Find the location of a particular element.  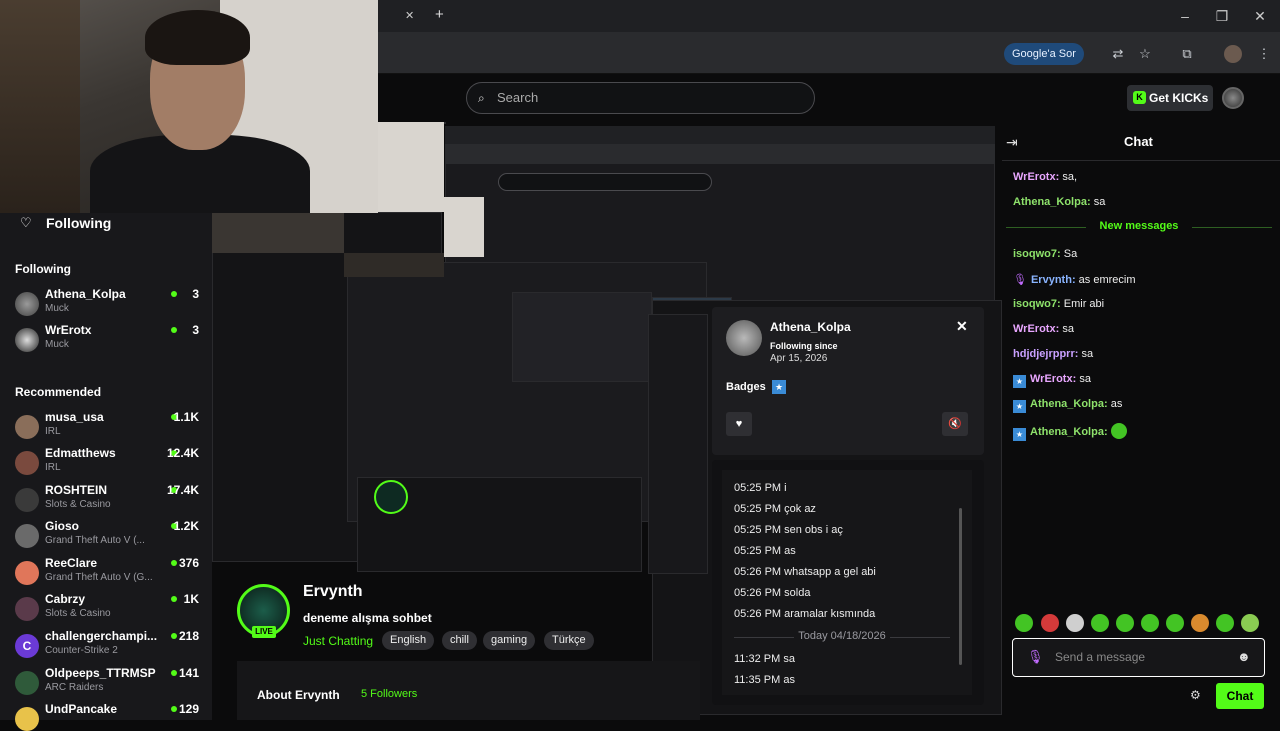

menu-dots-icon: ⋮ is located at coordinates (1264, 54).